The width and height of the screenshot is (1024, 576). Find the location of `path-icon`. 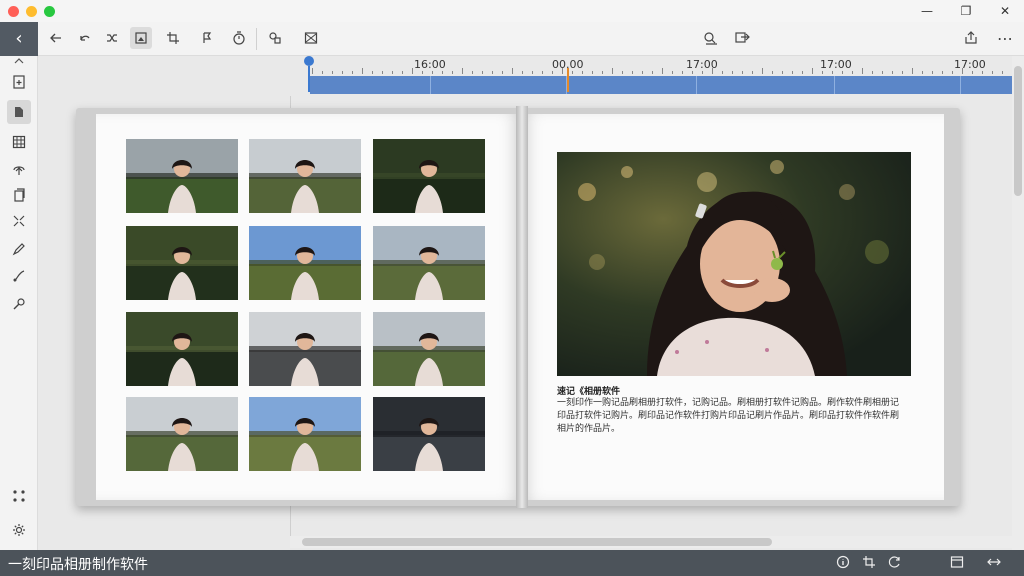

path-icon is located at coordinates (19, 276).